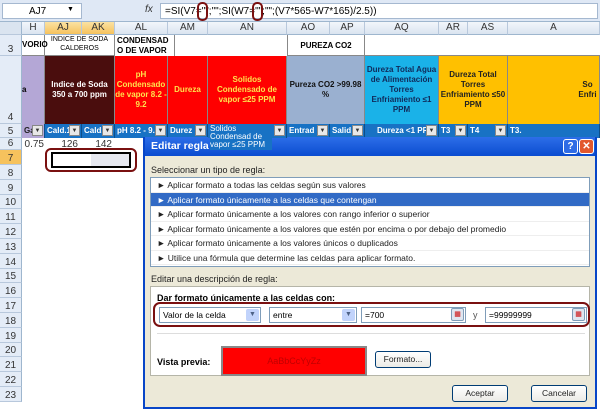 The image size is (600, 412). What do you see at coordinates (11, 305) in the screenshot?
I see `row-header: 17` at bounding box center [11, 305].